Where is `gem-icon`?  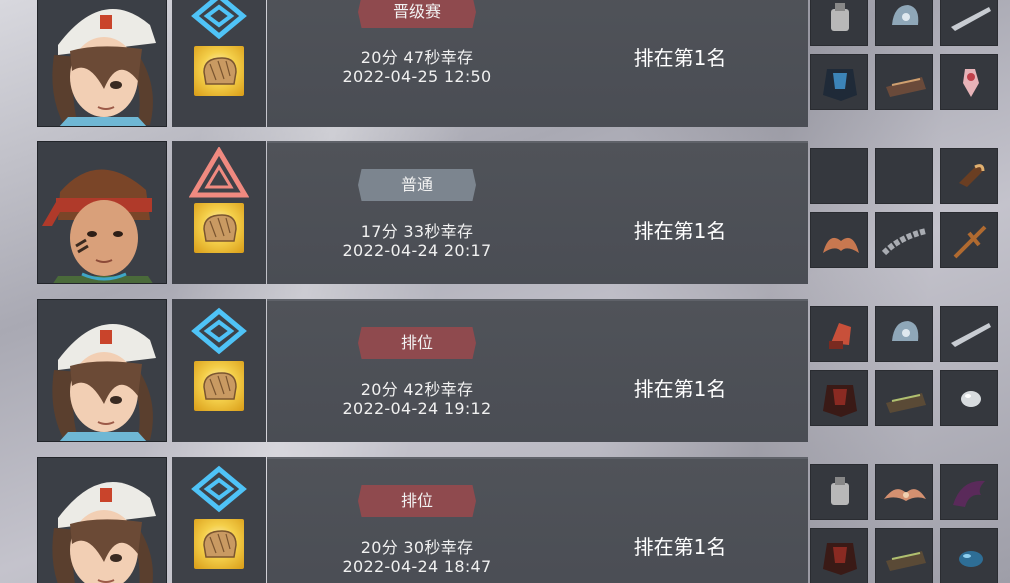
gem-icon is located at coordinates (969, 555).